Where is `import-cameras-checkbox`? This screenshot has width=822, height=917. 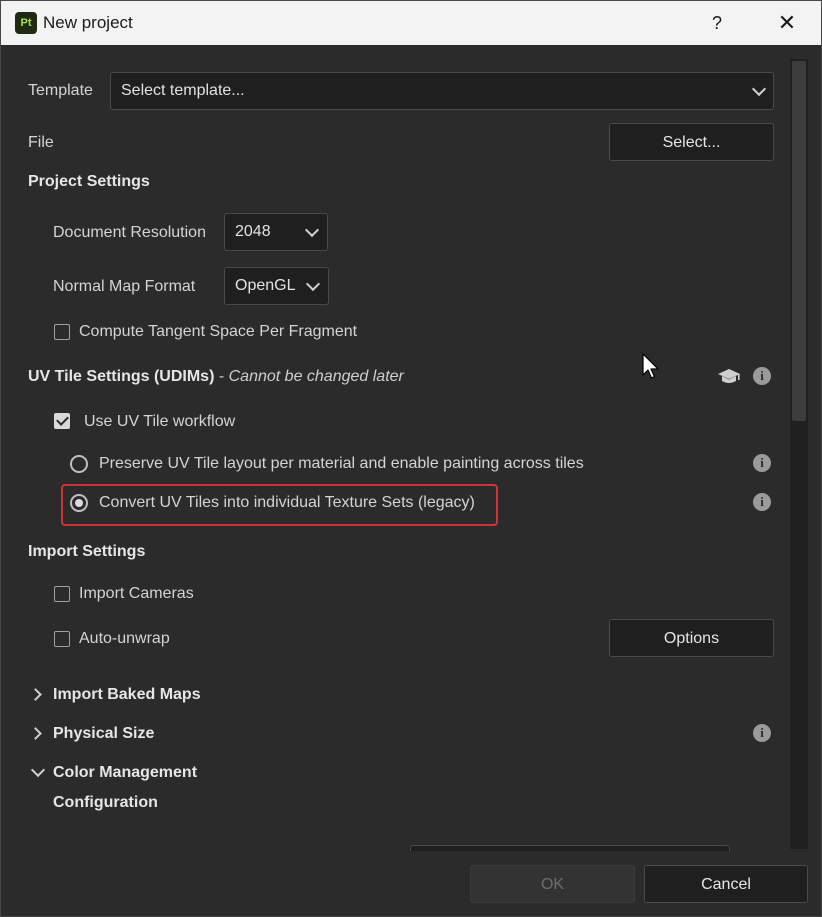
import-cameras-checkbox is located at coordinates (62, 594).